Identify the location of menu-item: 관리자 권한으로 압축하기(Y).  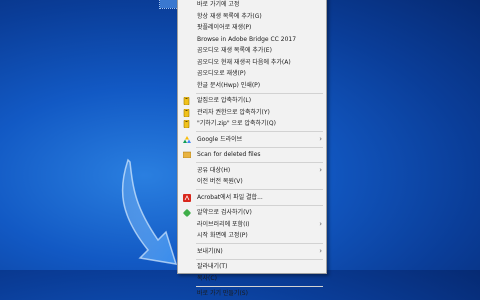
(252, 113).